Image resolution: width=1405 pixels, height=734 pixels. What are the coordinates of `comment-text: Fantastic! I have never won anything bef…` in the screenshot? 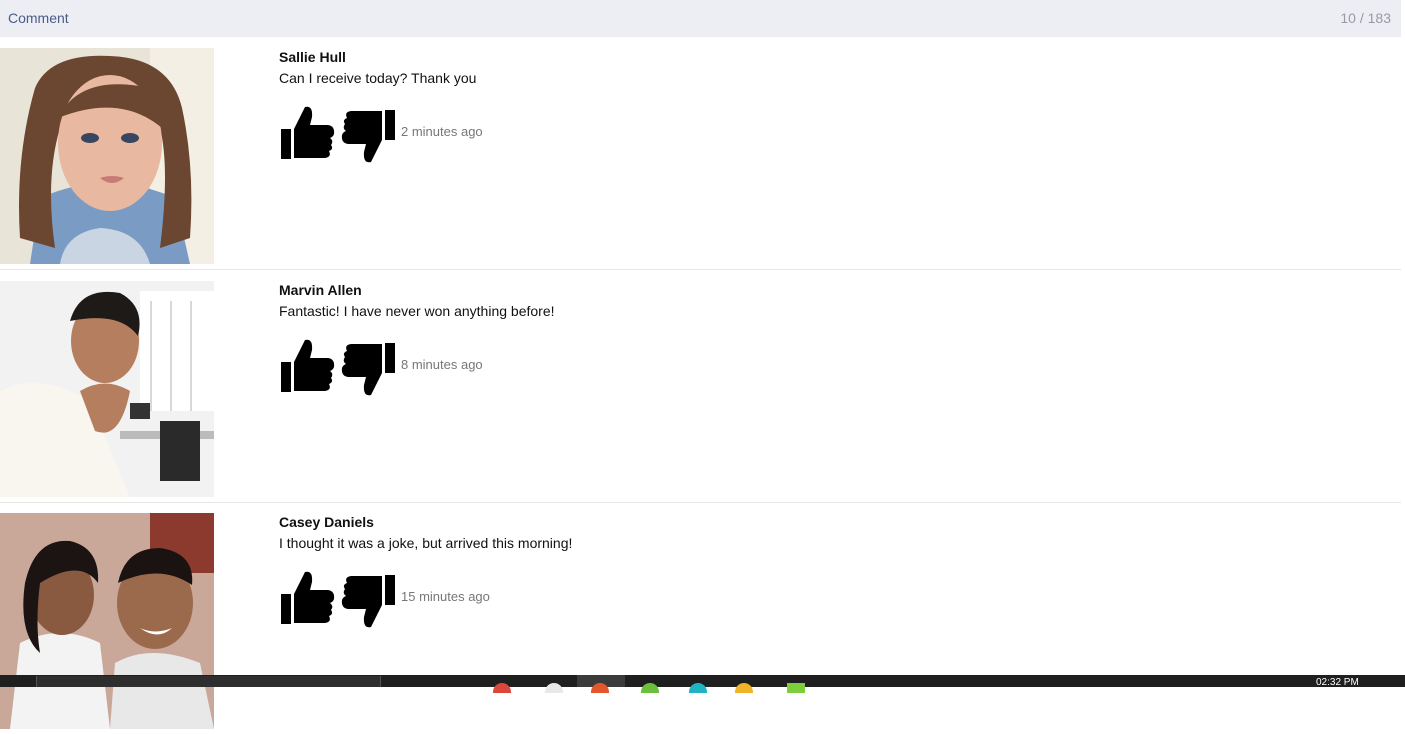 It's located at (417, 311).